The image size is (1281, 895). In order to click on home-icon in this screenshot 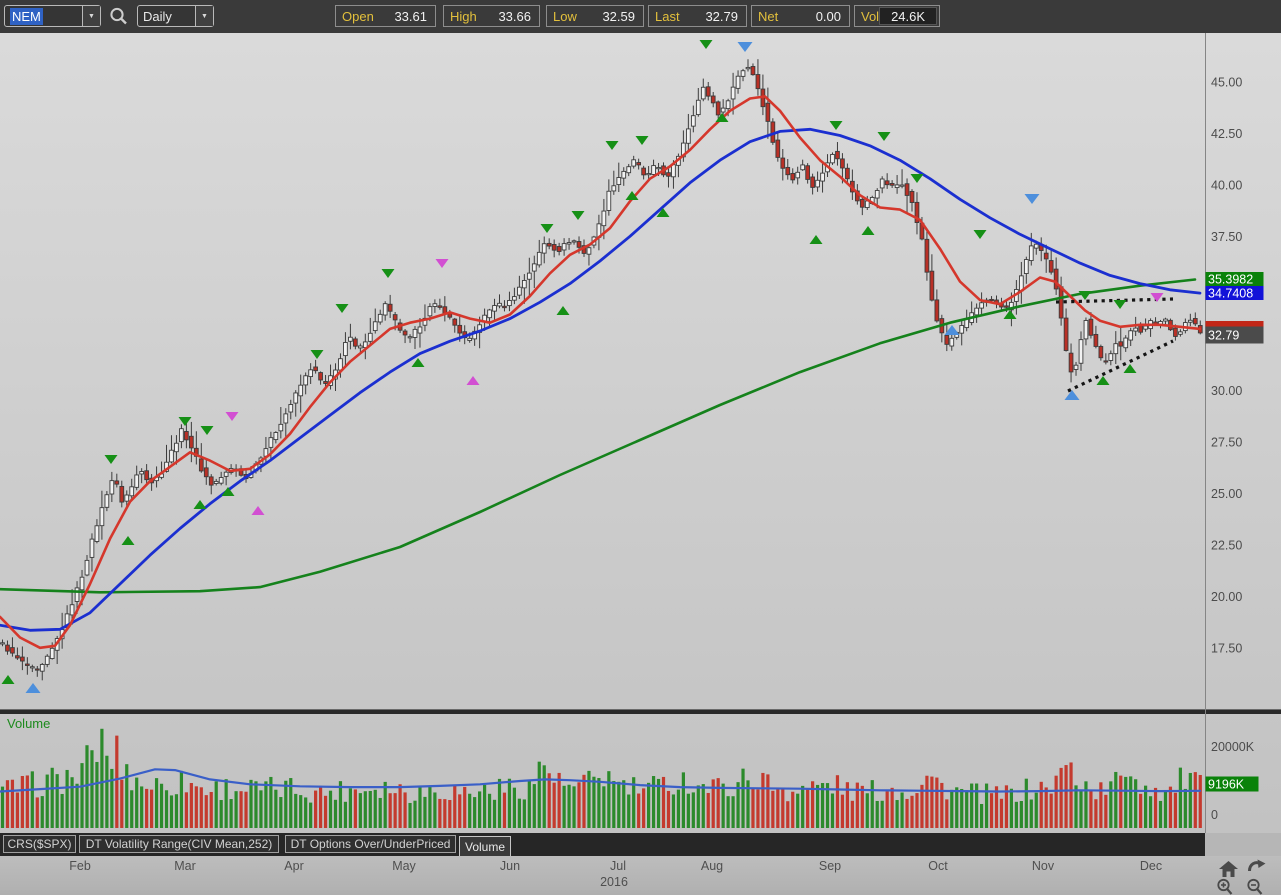, I will do `click(1228, 869)`.